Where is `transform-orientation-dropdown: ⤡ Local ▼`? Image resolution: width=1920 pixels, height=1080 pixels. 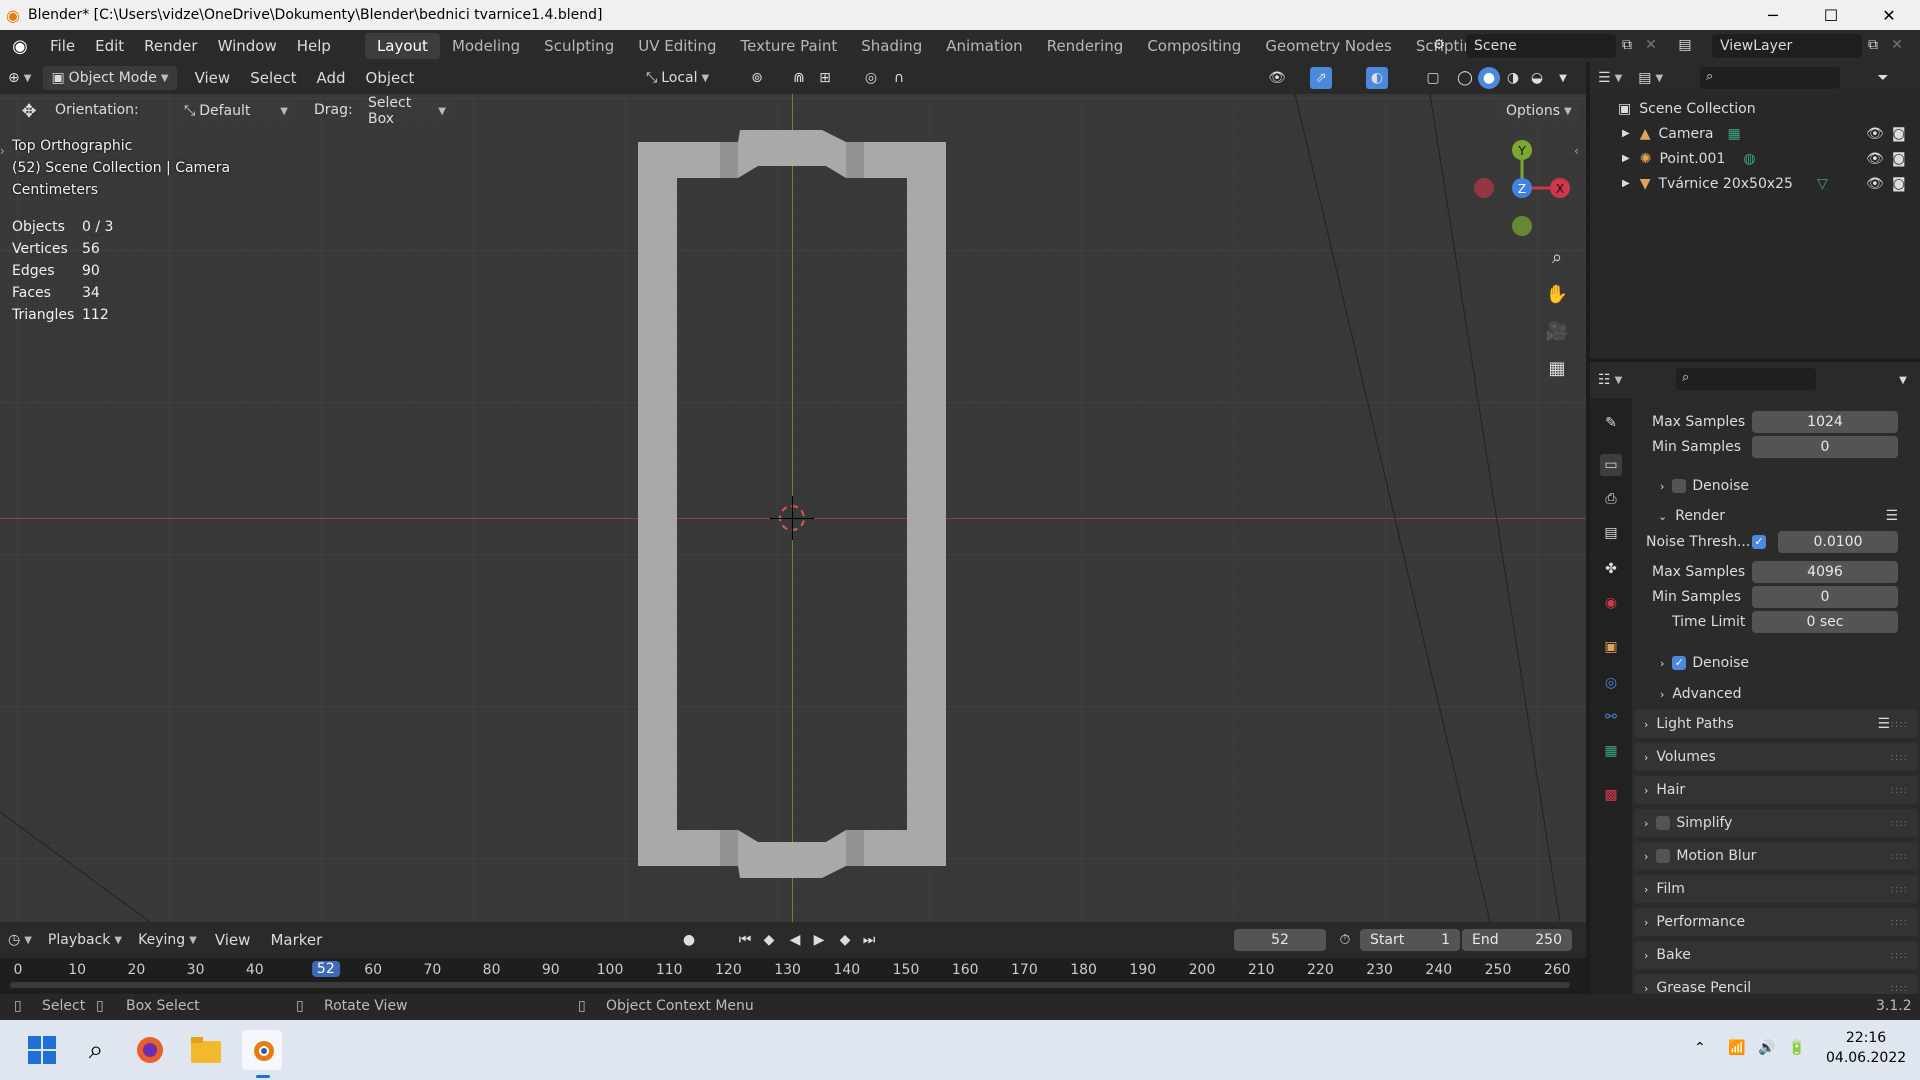 transform-orientation-dropdown: ⤡ Local ▼ is located at coordinates (677, 78).